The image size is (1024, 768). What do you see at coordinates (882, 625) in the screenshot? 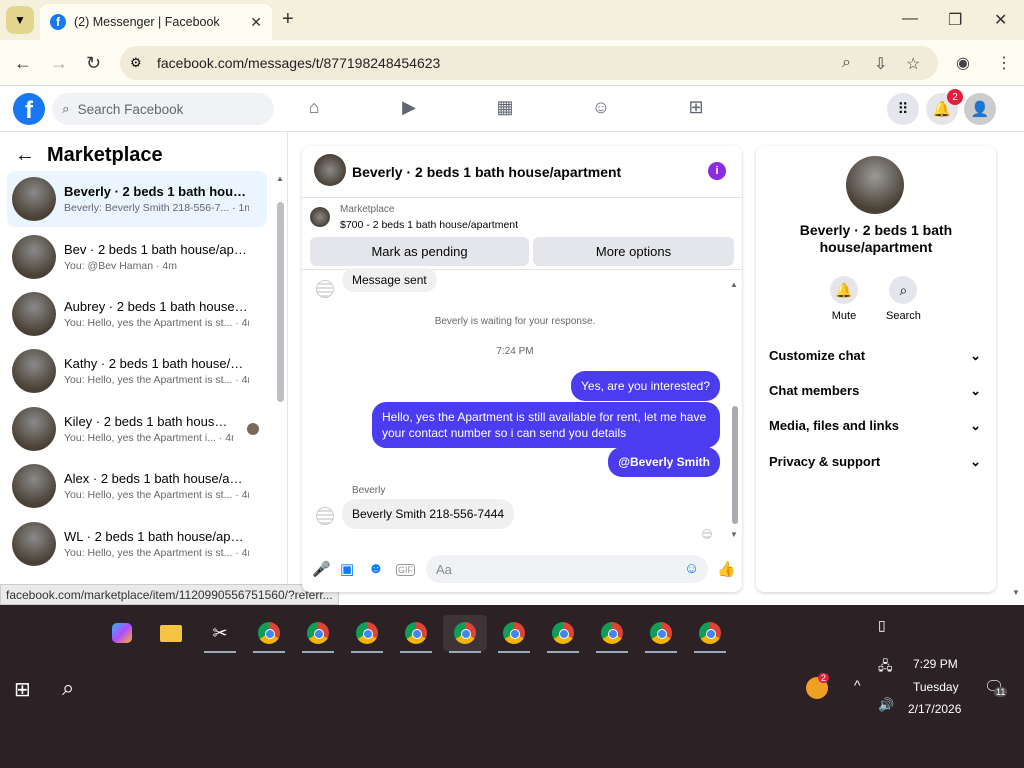
I see `phone-link-icon: ▯` at bounding box center [882, 625].